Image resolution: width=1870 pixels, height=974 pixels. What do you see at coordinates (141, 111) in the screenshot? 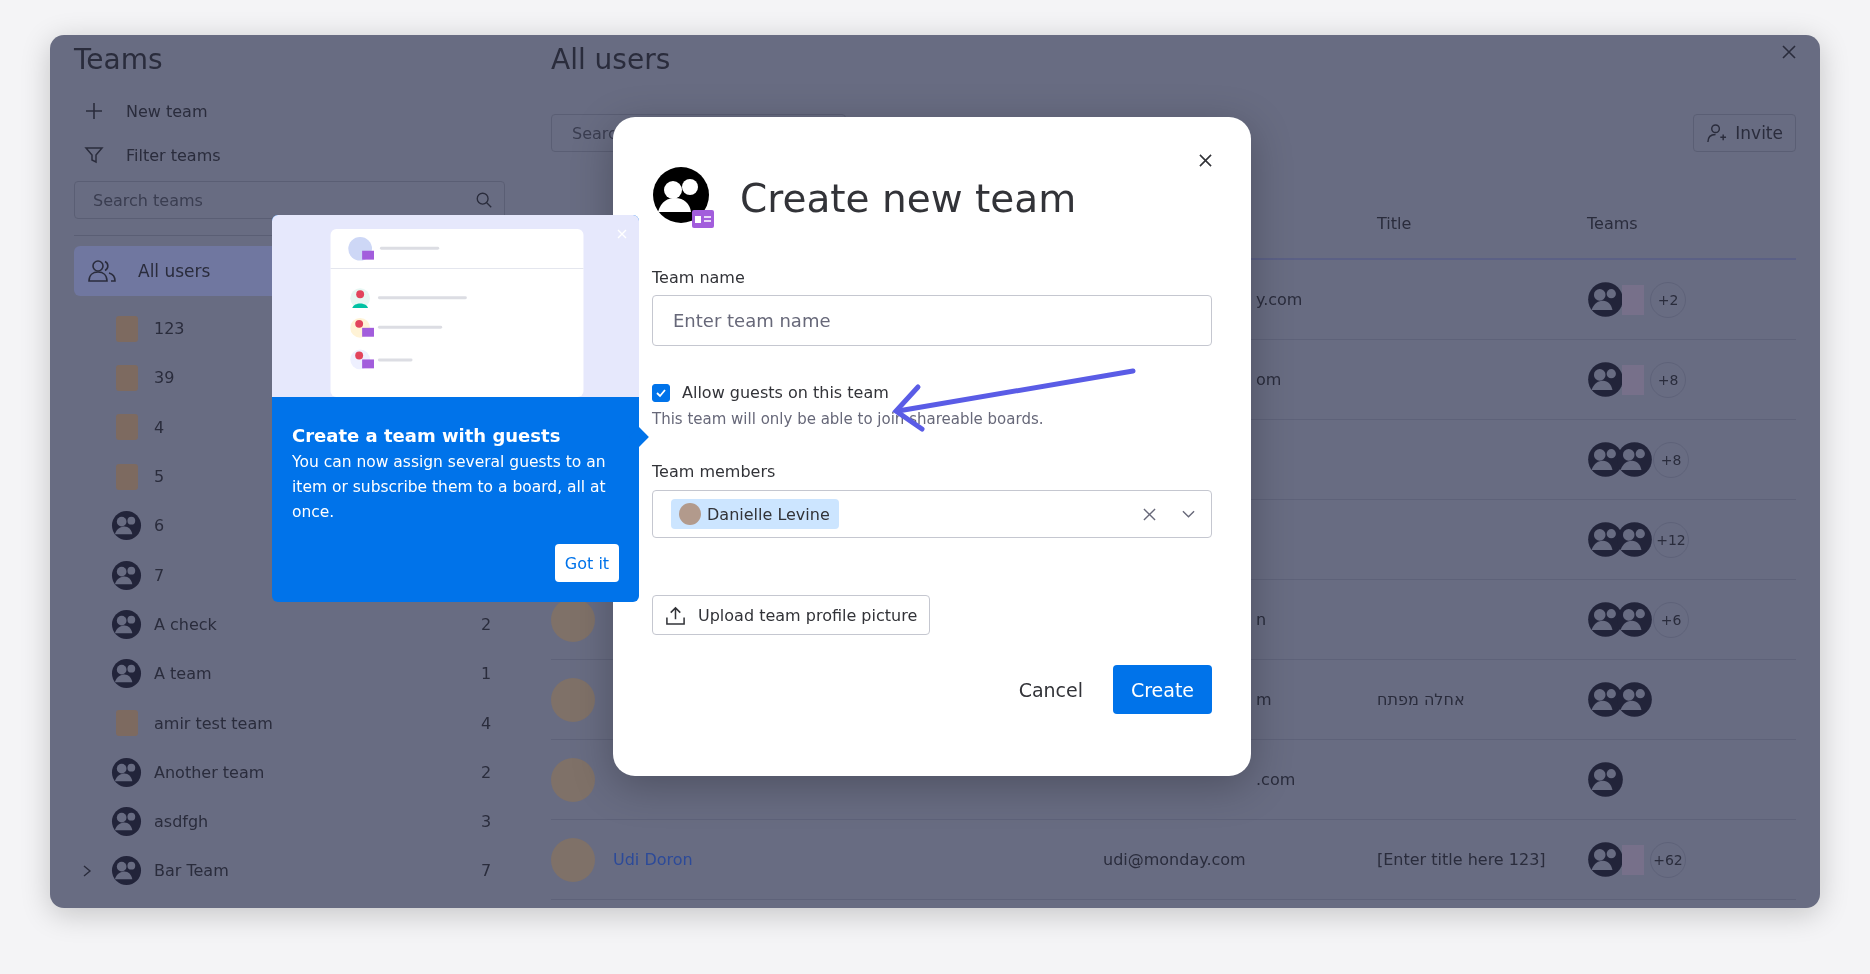
I see `sidebar-action: New team` at bounding box center [141, 111].